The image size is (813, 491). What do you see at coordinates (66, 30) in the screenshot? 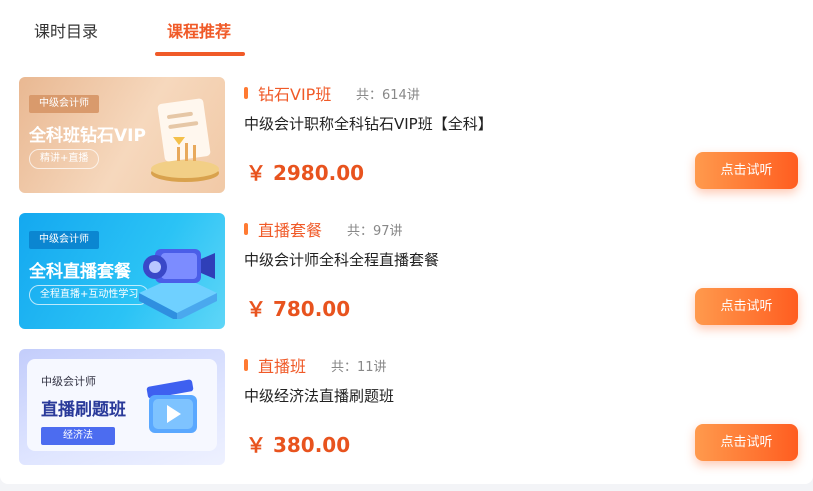
I see `tab-lesson-catalog: 课时目录` at bounding box center [66, 30].